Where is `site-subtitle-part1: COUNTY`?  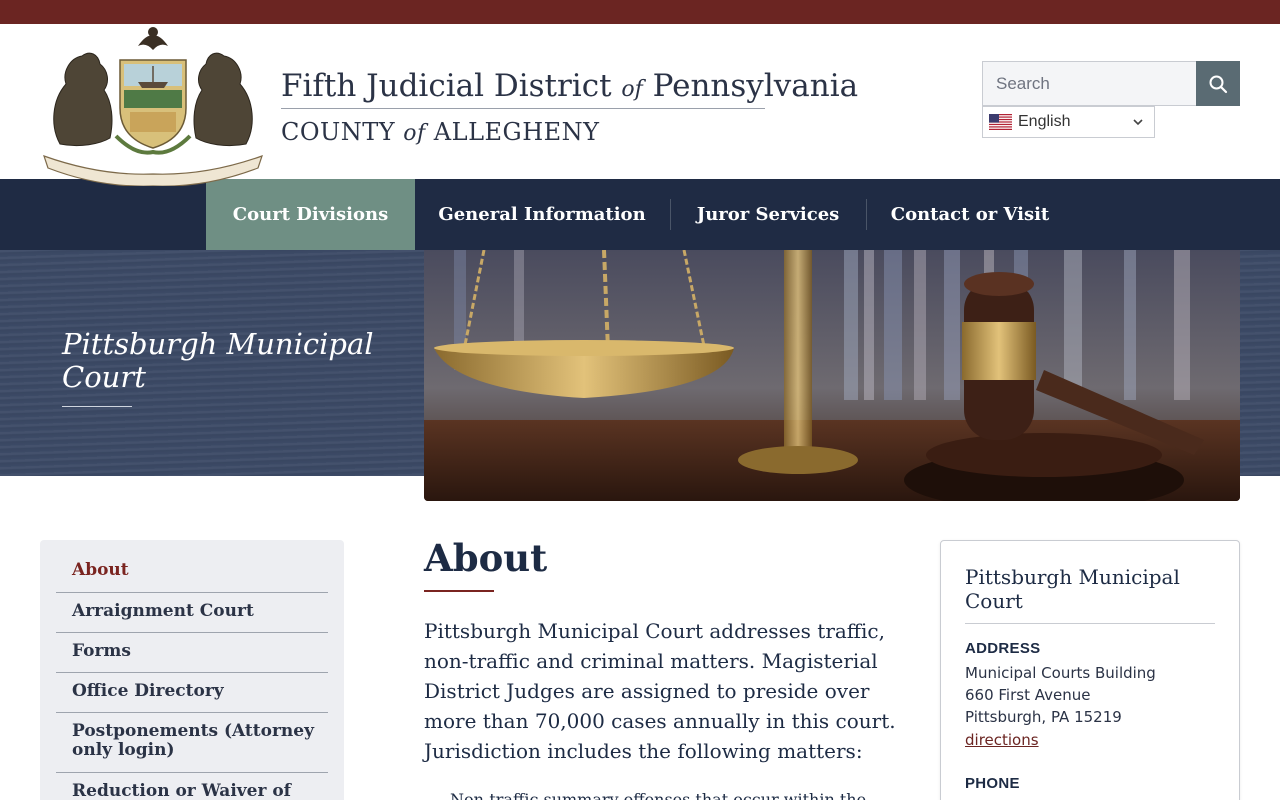 site-subtitle-part1: COUNTY is located at coordinates (338, 132).